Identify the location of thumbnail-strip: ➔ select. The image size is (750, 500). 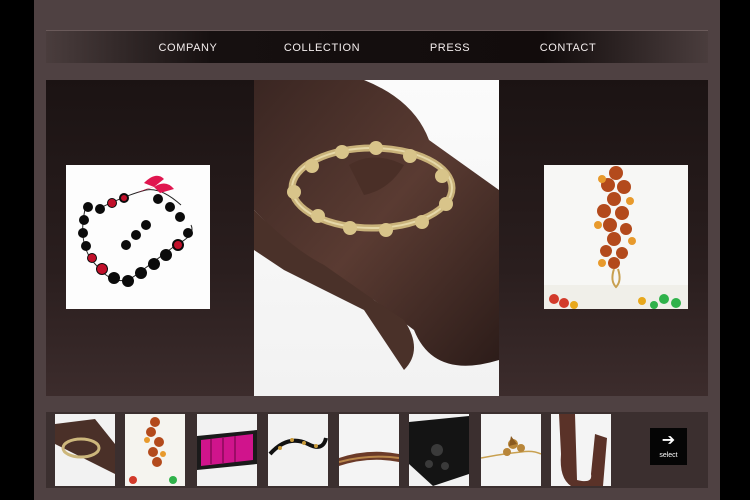
(377, 450).